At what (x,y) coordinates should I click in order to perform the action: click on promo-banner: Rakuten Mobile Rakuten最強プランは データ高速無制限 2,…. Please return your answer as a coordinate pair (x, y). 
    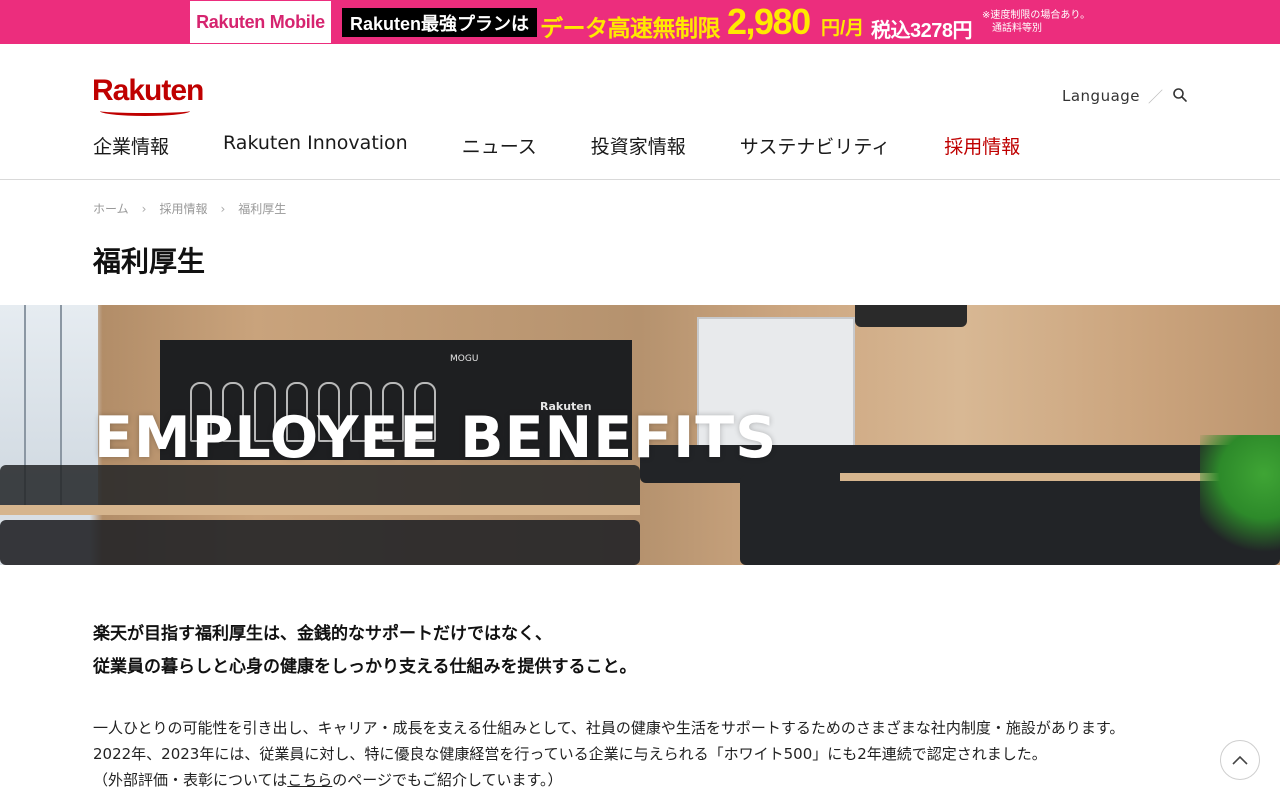
    Looking at the image, I should click on (640, 22).